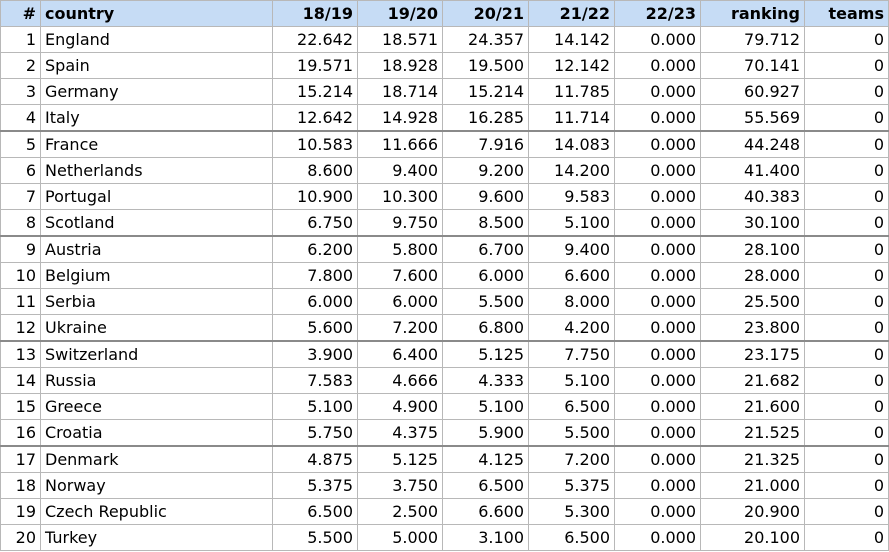 This screenshot has width=889, height=552. What do you see at coordinates (752, 380) in the screenshot?
I see `cell-ranking: 21.682` at bounding box center [752, 380].